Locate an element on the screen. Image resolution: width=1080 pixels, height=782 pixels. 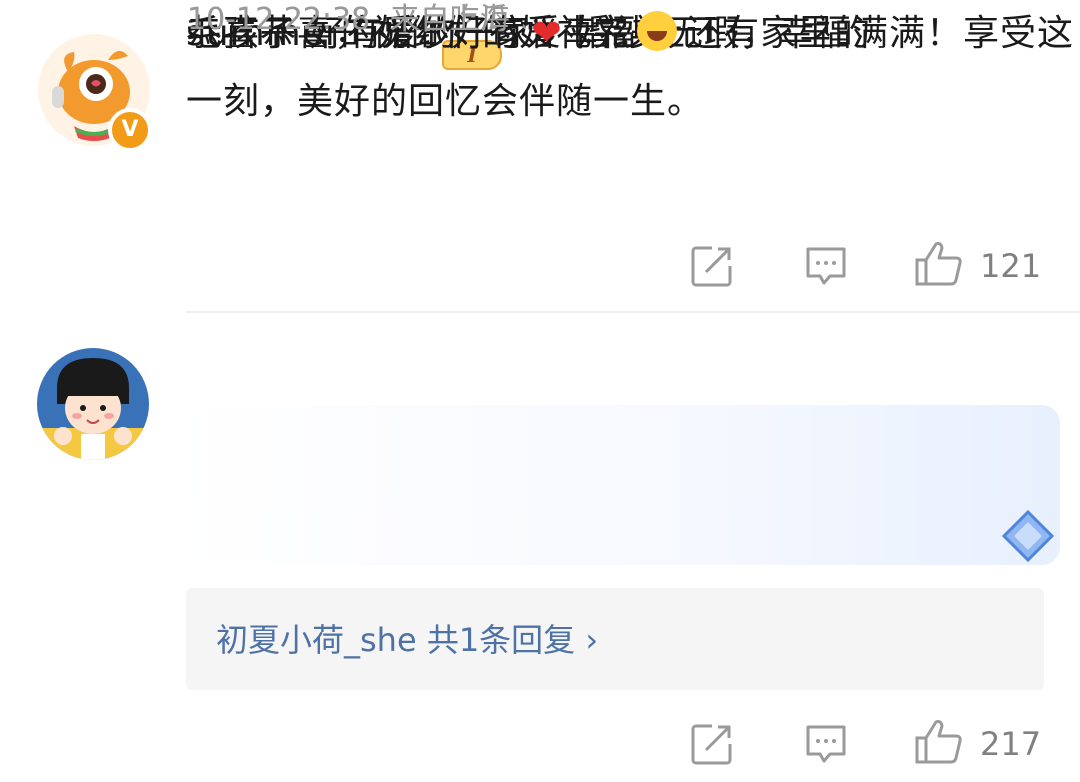
diamond-decoration-icon is located at coordinates (1028, 536).